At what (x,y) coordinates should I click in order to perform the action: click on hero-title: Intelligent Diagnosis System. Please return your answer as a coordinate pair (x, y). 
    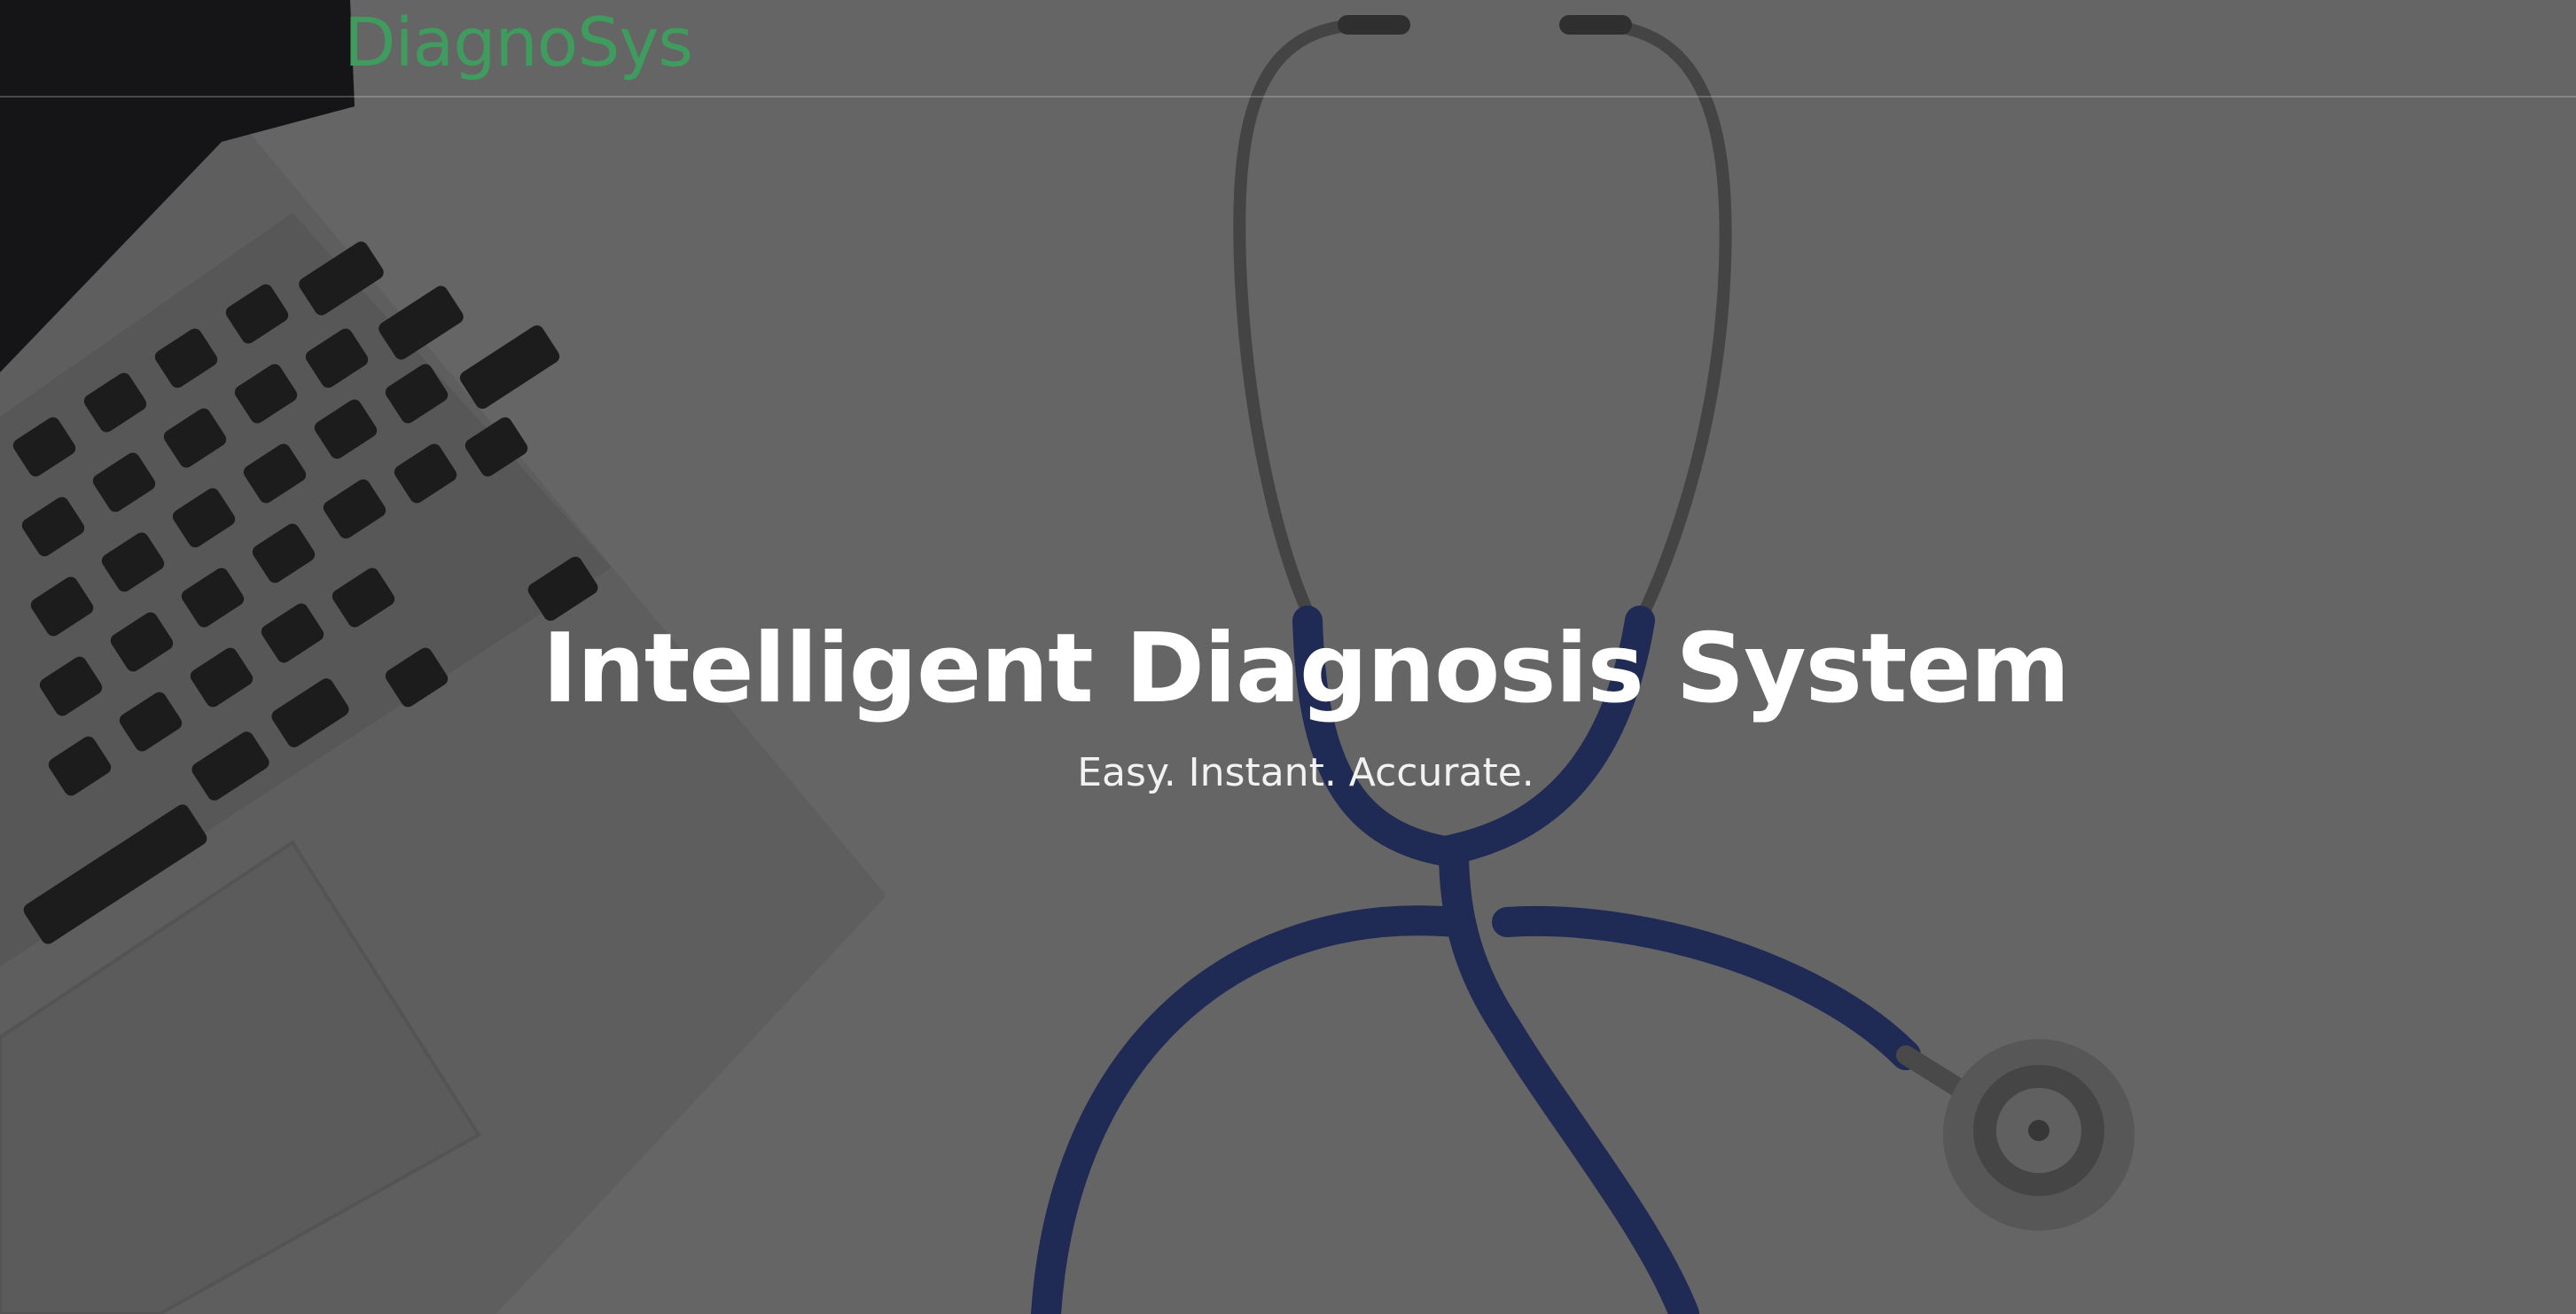
    Looking at the image, I should click on (1306, 669).